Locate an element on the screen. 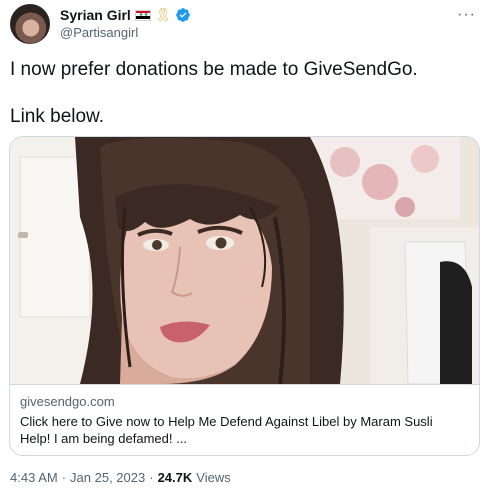 This screenshot has height=492, width=488. author-handle: @Partisangirl is located at coordinates (99, 32).